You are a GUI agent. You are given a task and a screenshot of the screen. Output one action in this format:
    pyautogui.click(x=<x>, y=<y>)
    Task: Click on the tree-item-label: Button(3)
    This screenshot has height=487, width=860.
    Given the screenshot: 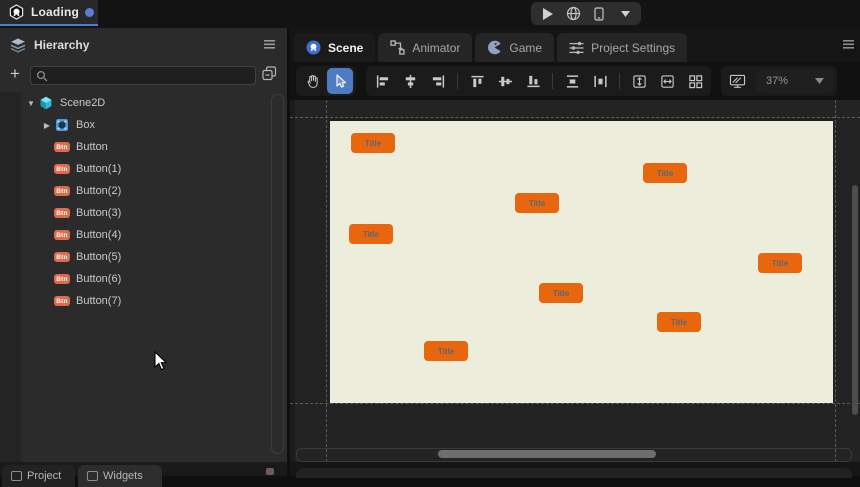 What is the action you would take?
    pyautogui.click(x=99, y=213)
    